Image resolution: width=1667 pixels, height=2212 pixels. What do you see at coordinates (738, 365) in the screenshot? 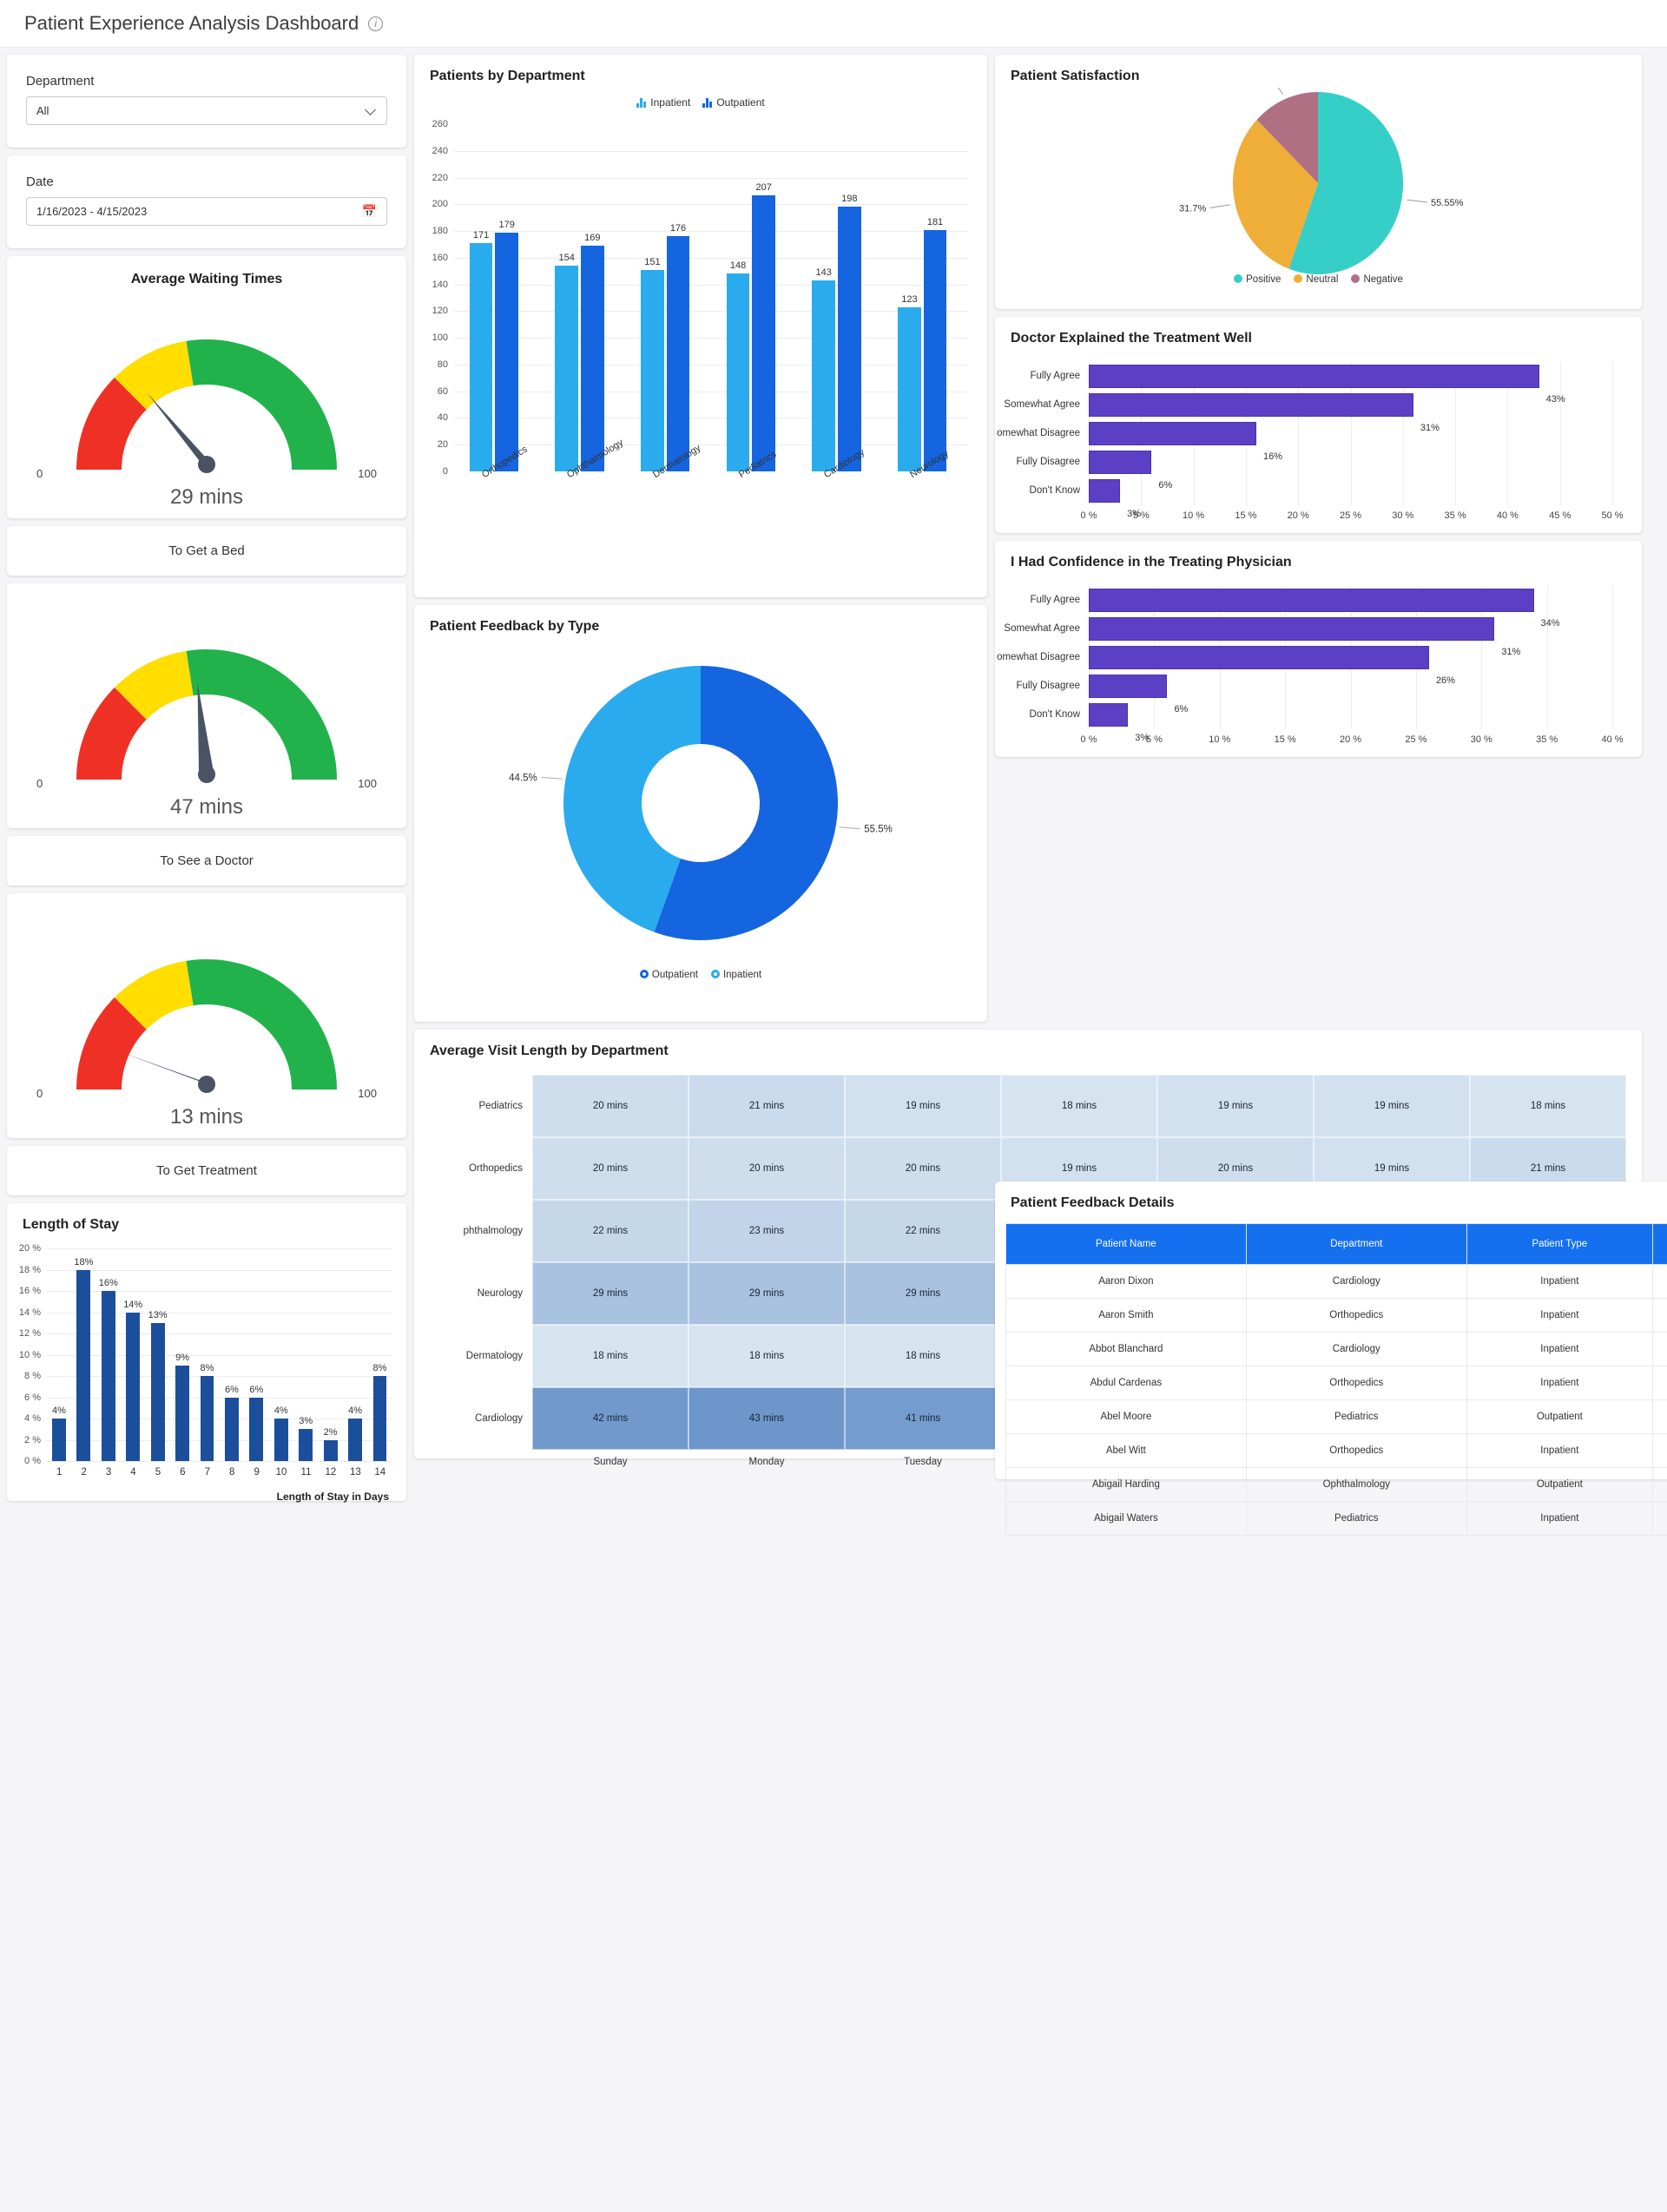
I see `bar: 148` at bounding box center [738, 365].